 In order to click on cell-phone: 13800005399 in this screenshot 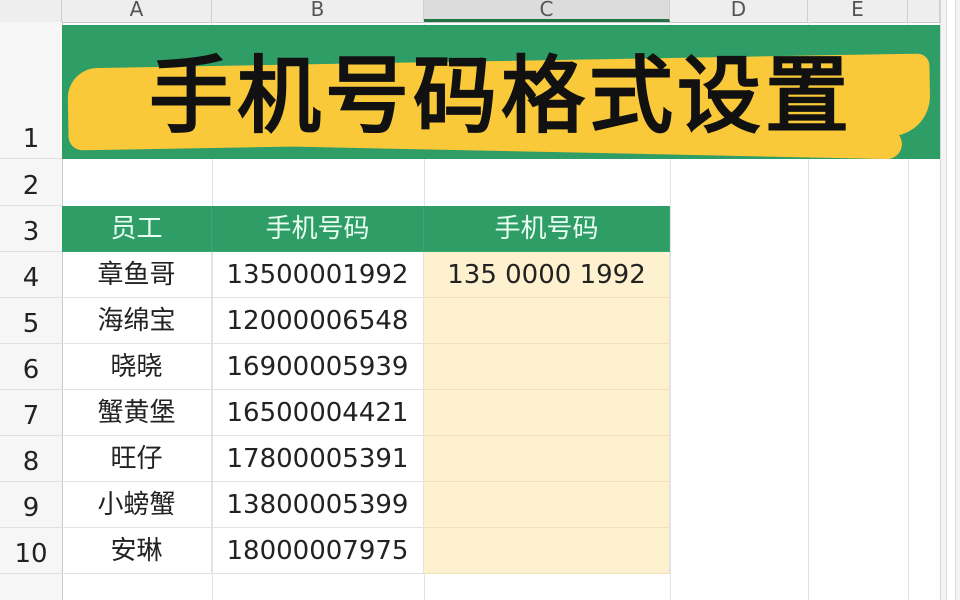, I will do `click(318, 505)`.